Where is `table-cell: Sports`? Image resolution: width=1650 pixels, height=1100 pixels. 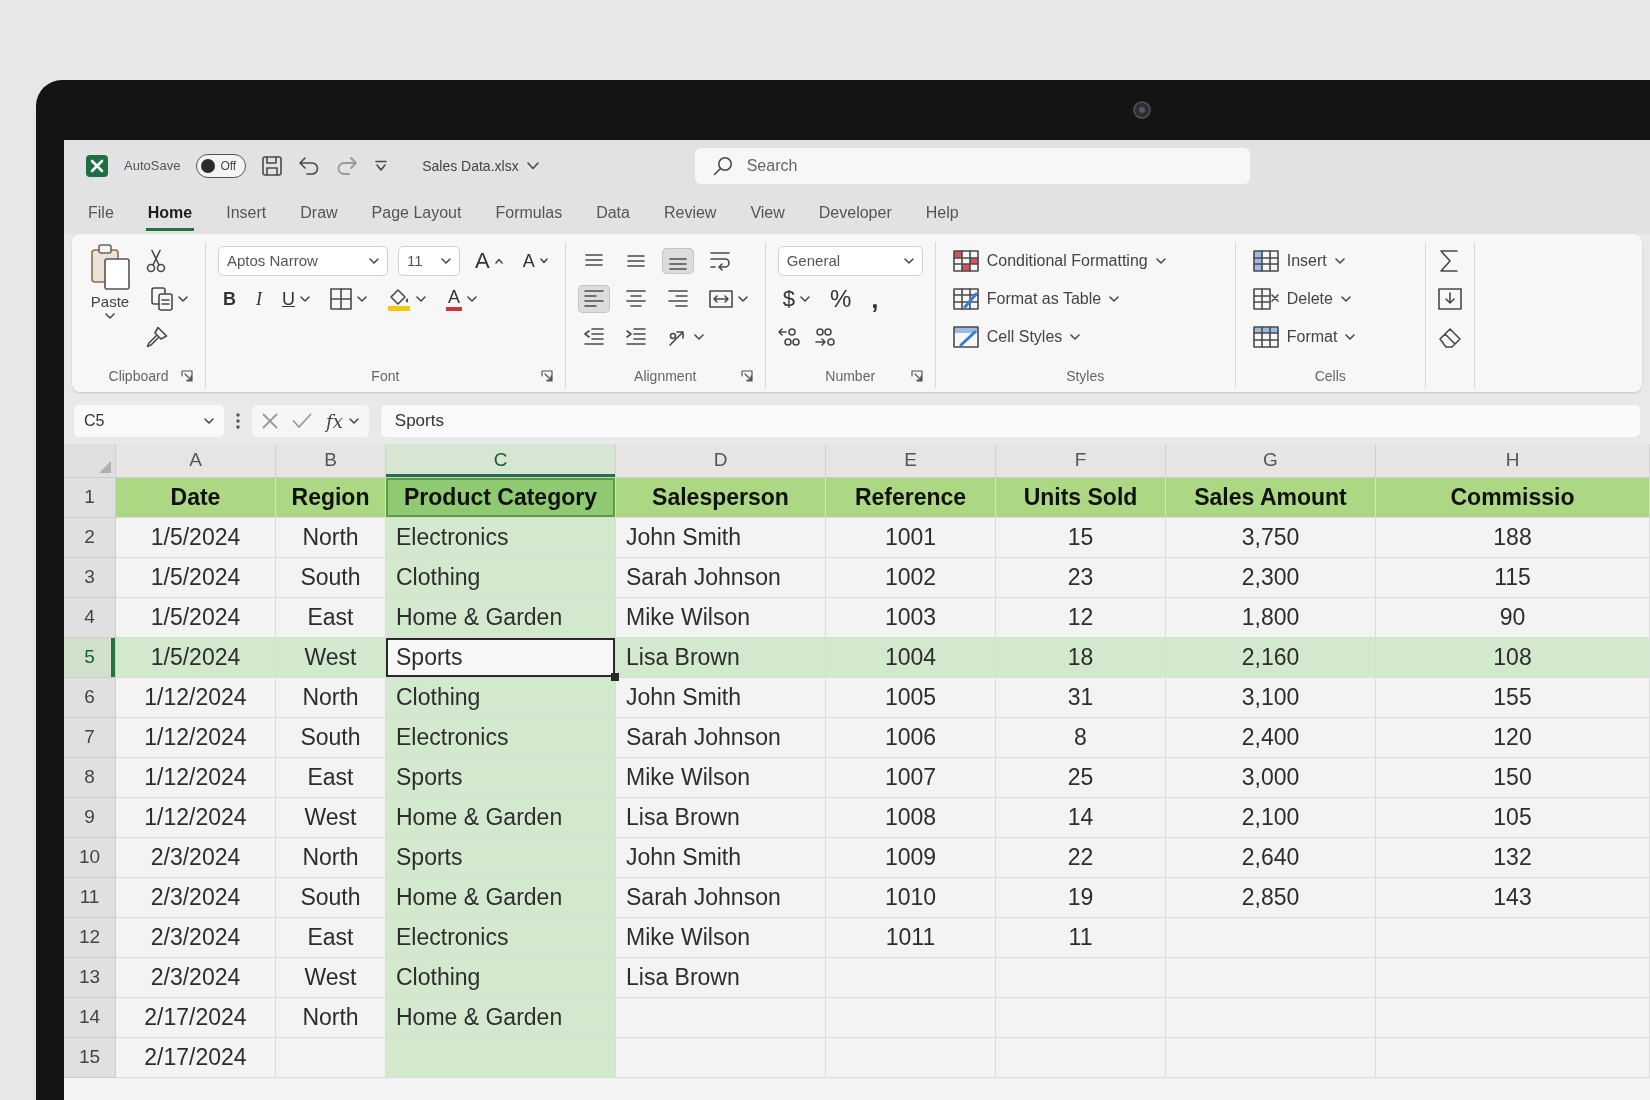 table-cell: Sports is located at coordinates (501, 778).